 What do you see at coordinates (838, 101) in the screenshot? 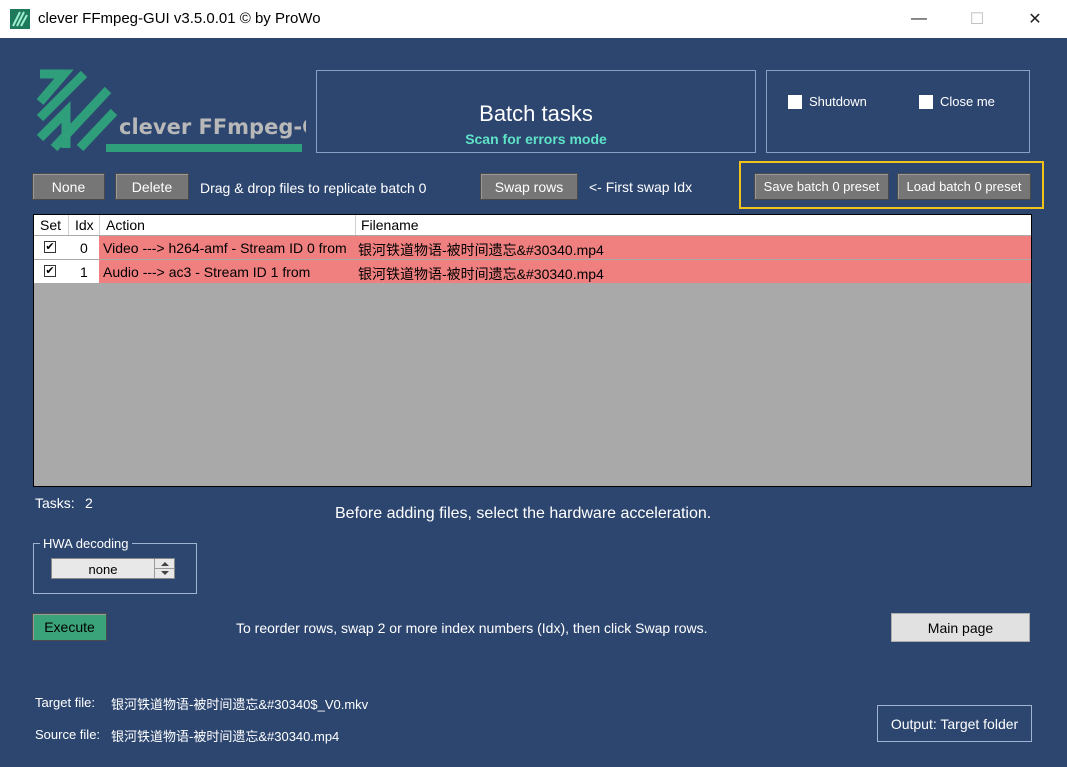
I see `shutdown-label: Shutdown` at bounding box center [838, 101].